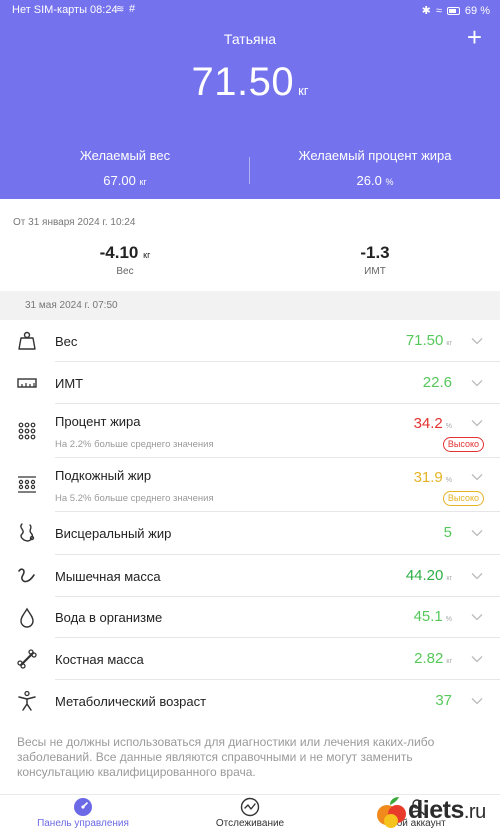  I want to click on metric-value: 2.82 кг, so click(433, 658).